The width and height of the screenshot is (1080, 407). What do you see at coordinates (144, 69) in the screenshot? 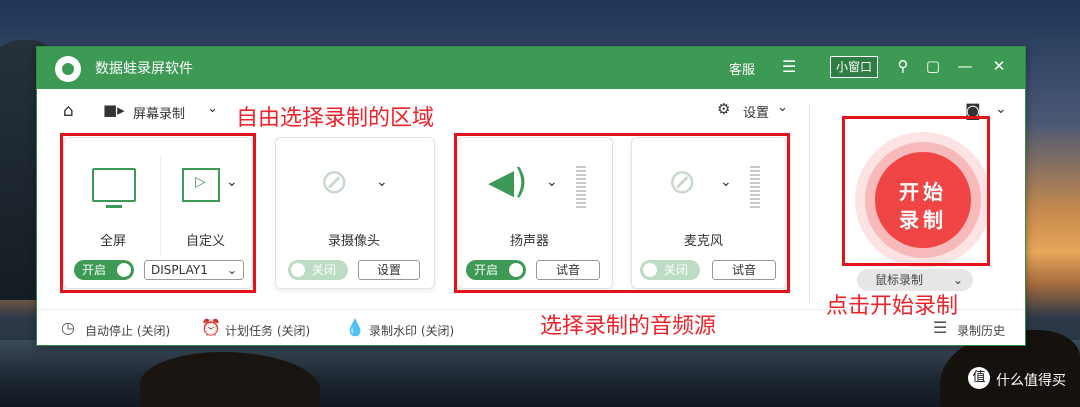
I see `app-title: 数据蛙录屏软件` at bounding box center [144, 69].